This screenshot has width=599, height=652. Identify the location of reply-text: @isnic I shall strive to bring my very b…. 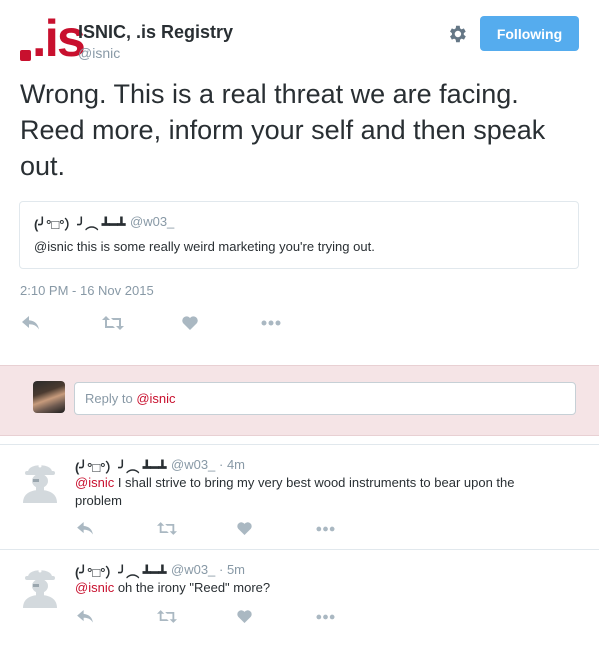
(320, 492).